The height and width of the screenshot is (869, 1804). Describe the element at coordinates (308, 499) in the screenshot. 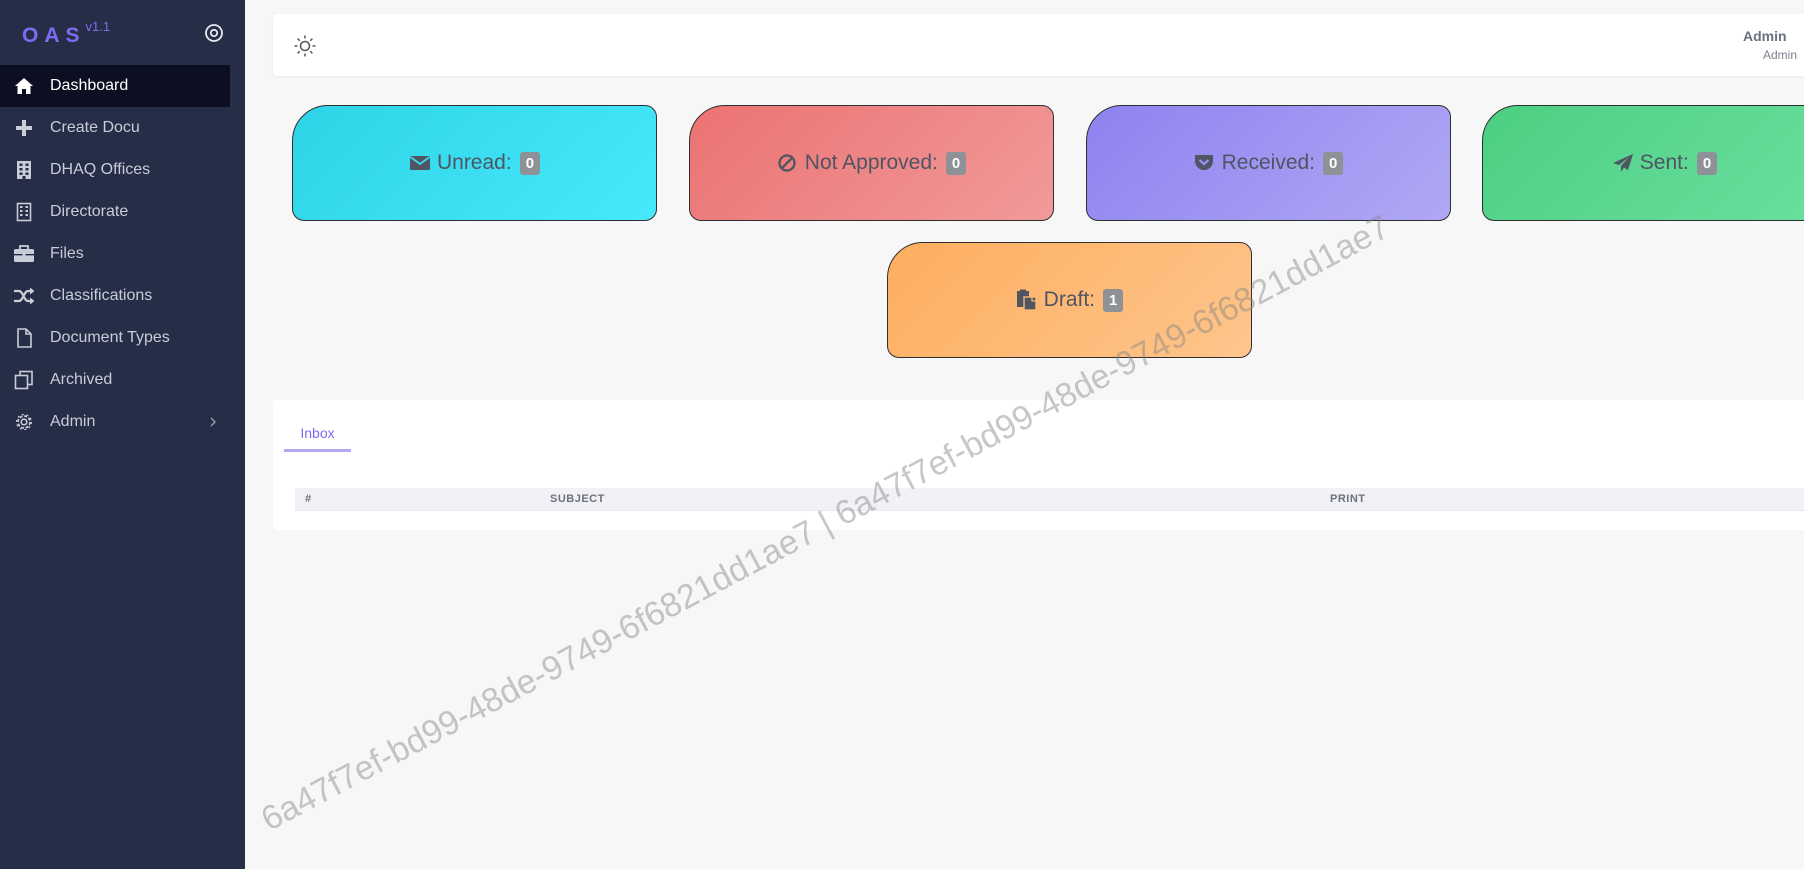

I see `column-header-number: #` at that location.